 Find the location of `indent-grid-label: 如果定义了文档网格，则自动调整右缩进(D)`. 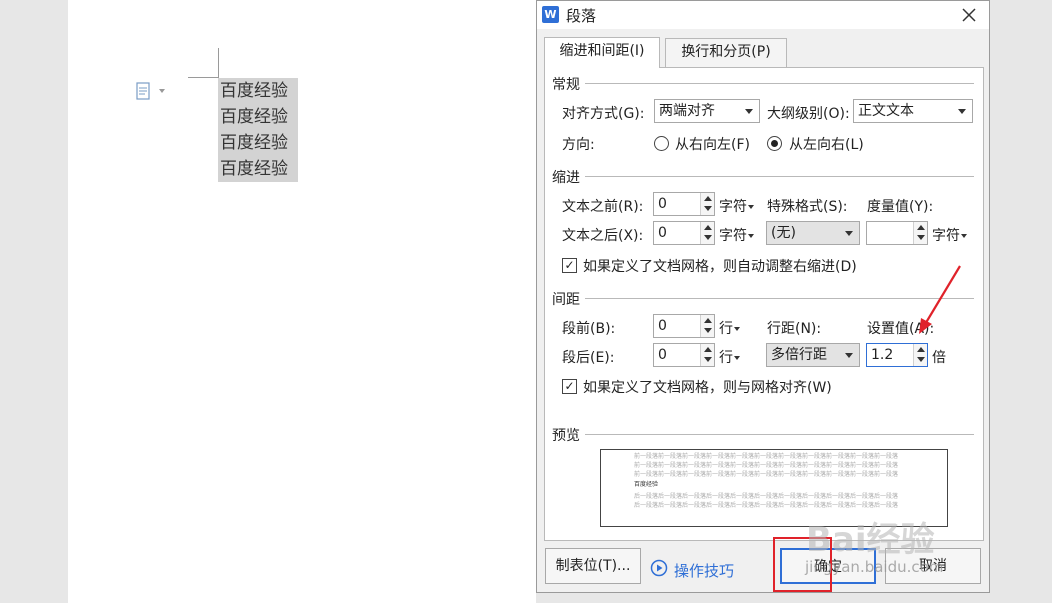

indent-grid-label: 如果定义了文档网格，则自动调整右缩进(D) is located at coordinates (720, 266).